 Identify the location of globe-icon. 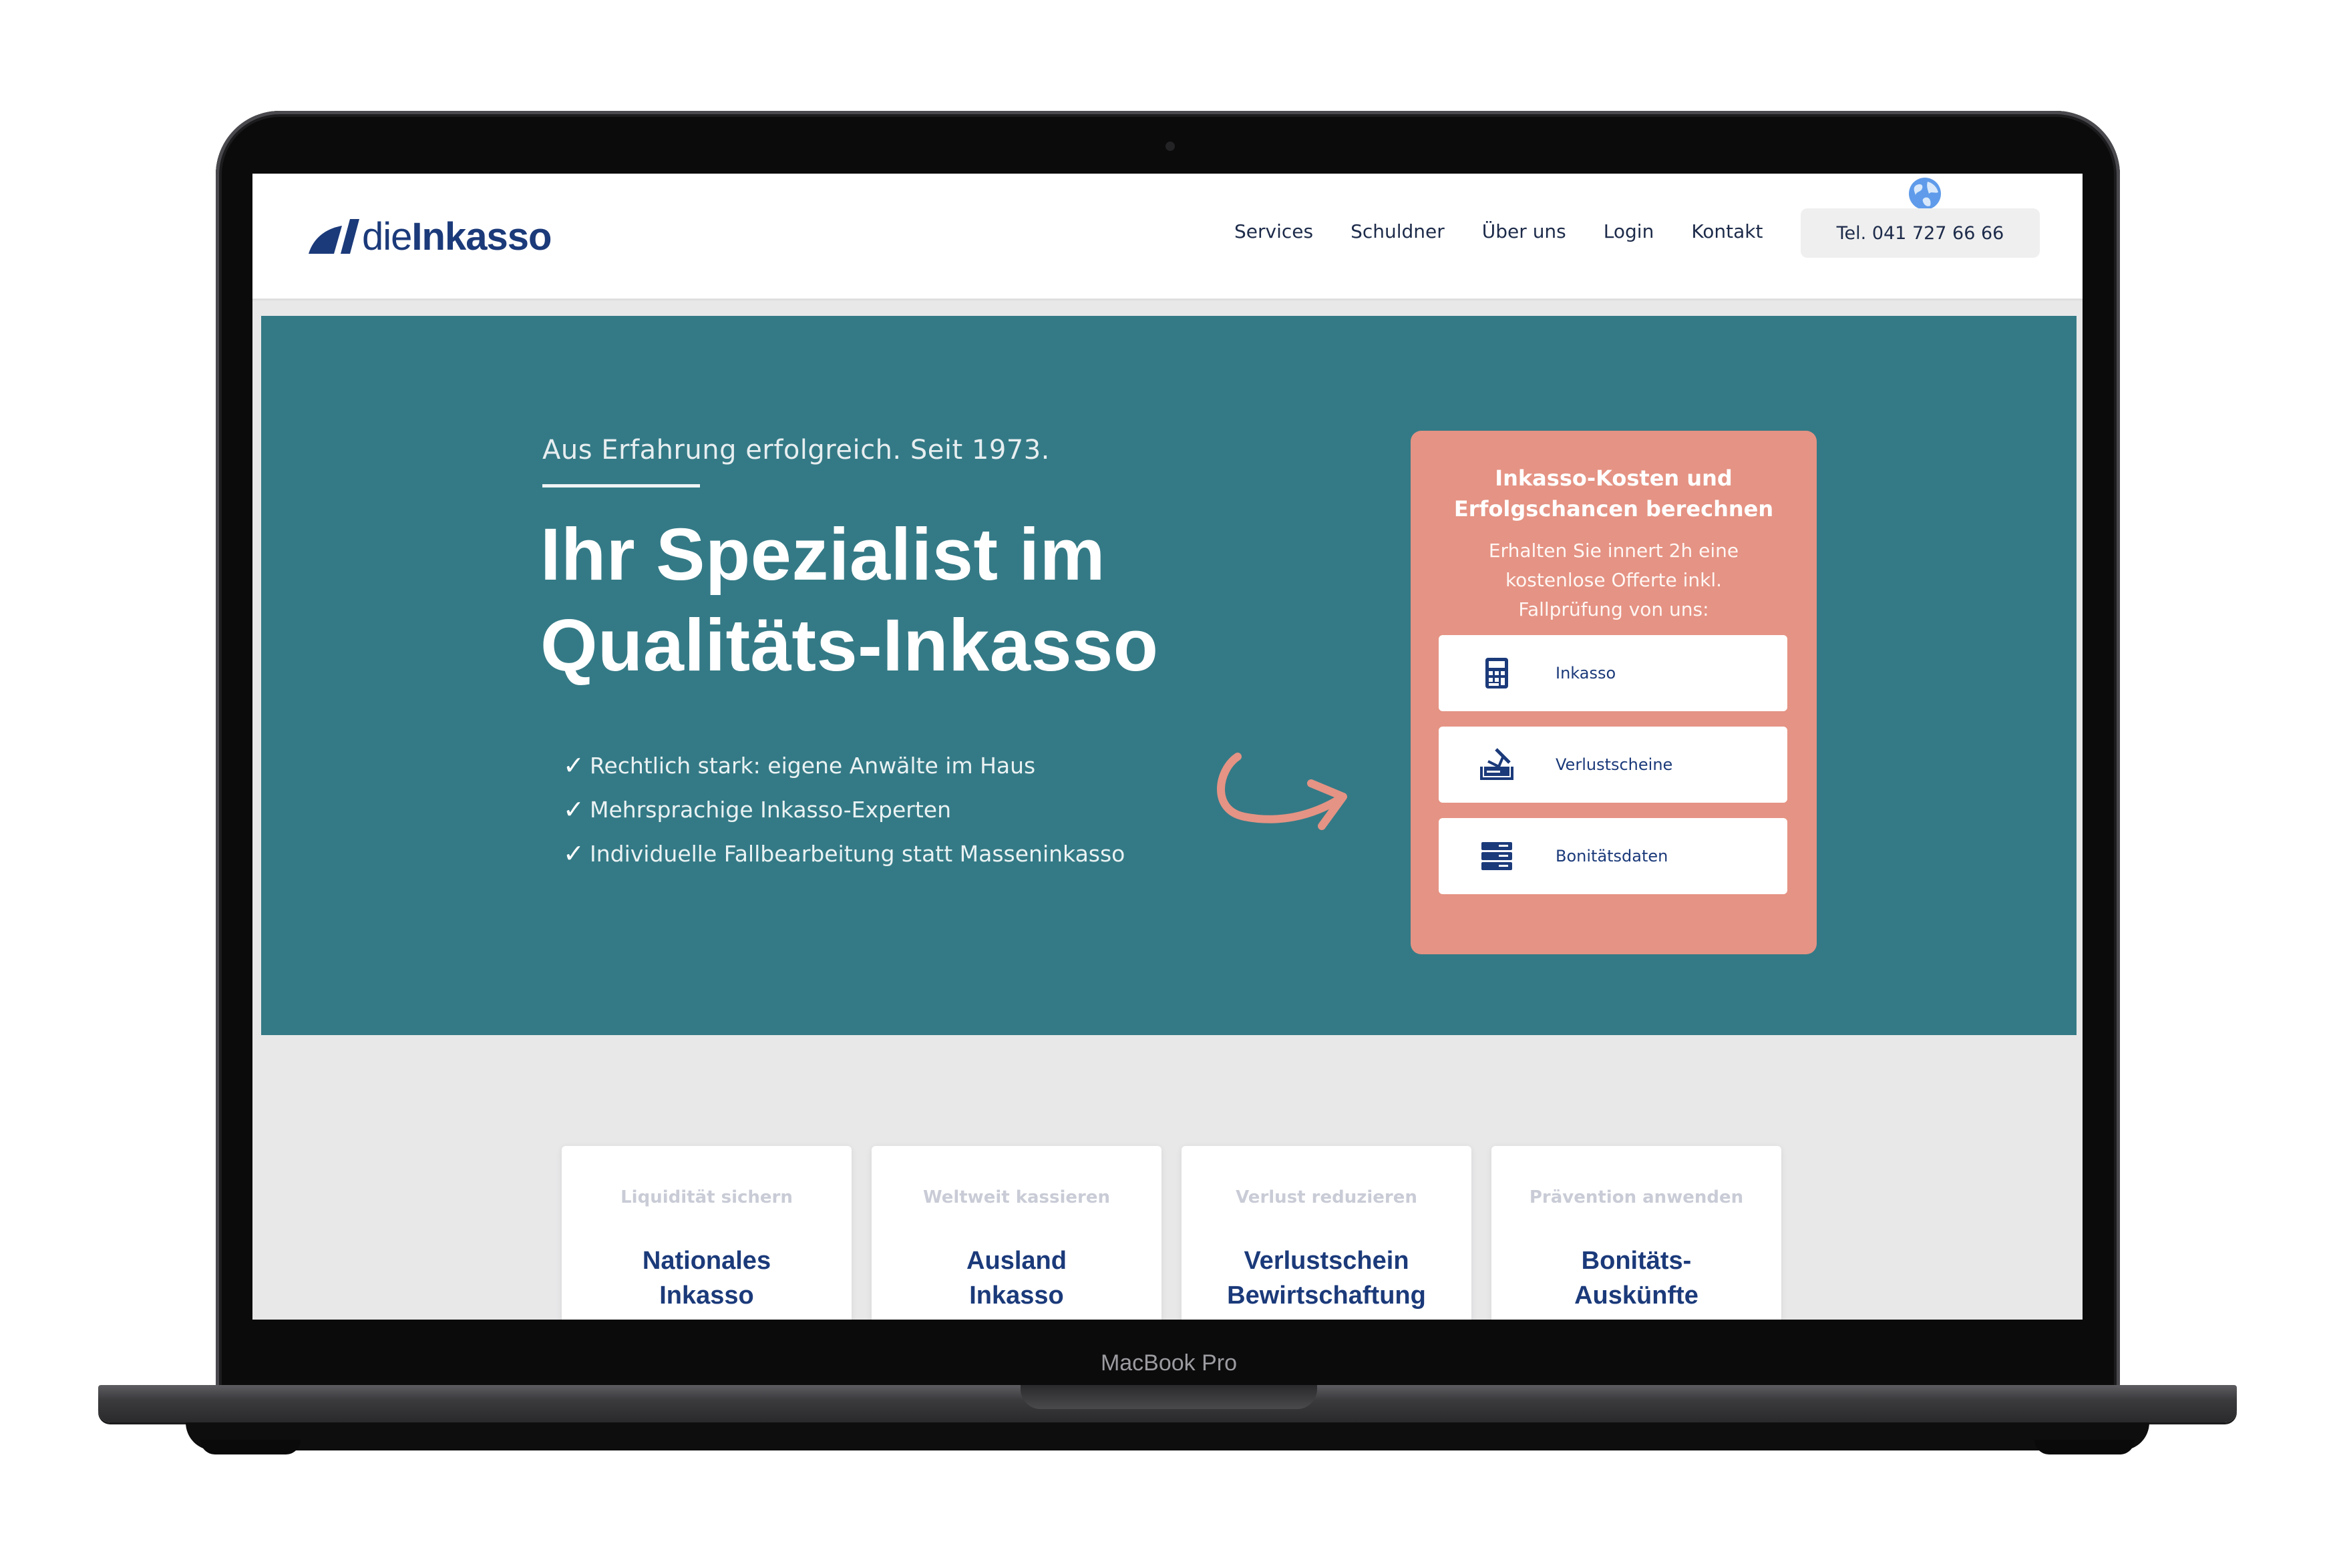
(1925, 193).